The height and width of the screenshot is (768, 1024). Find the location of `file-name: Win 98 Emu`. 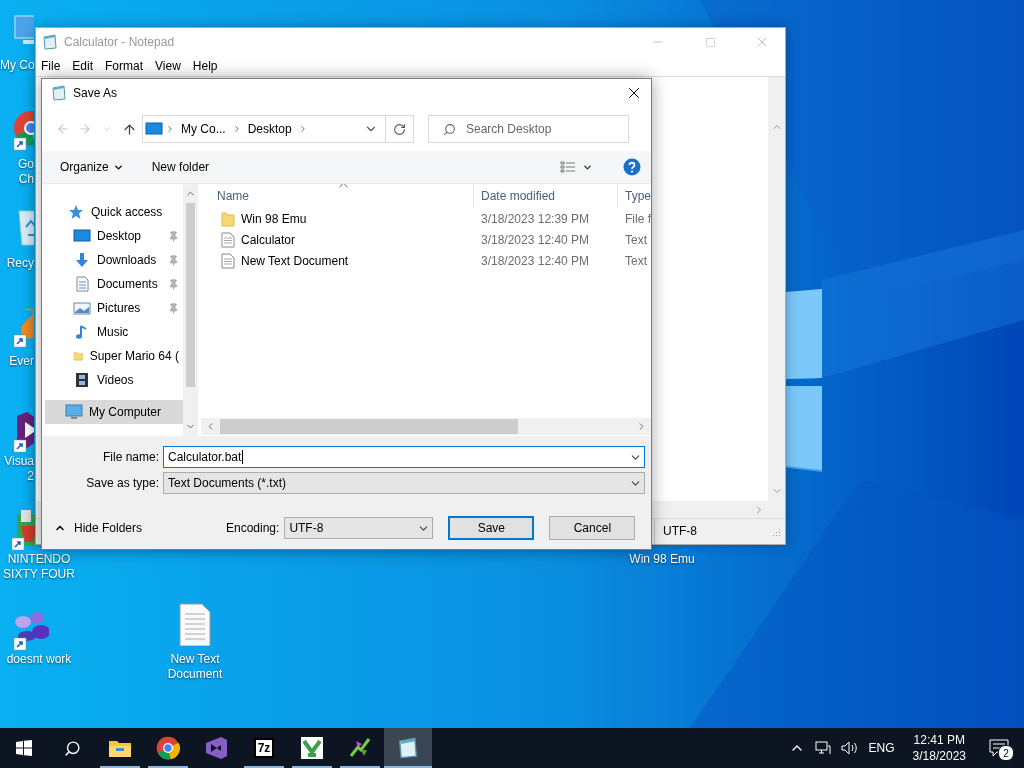

file-name: Win 98 Emu is located at coordinates (274, 218).